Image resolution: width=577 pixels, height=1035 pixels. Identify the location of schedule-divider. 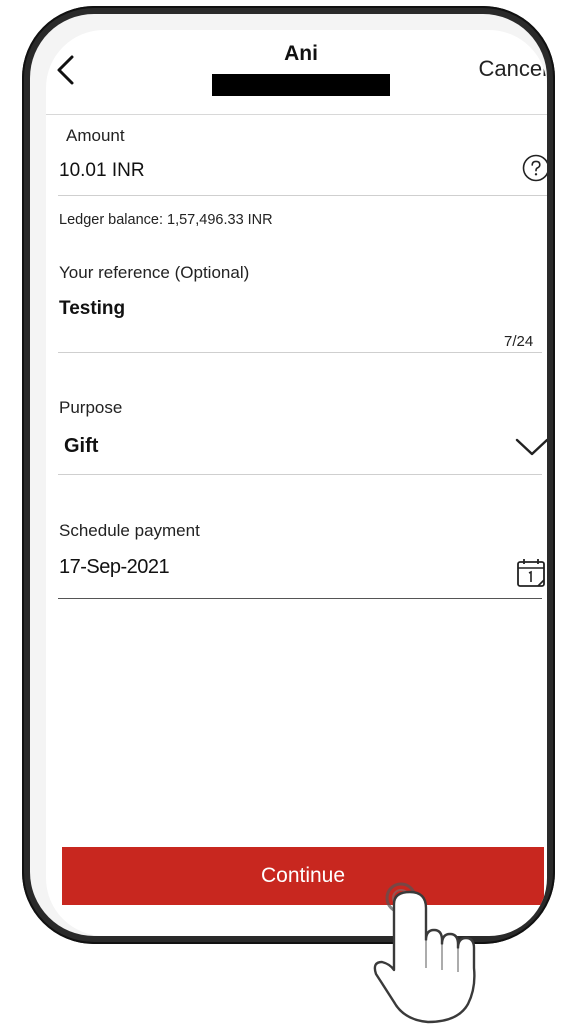
(300, 598).